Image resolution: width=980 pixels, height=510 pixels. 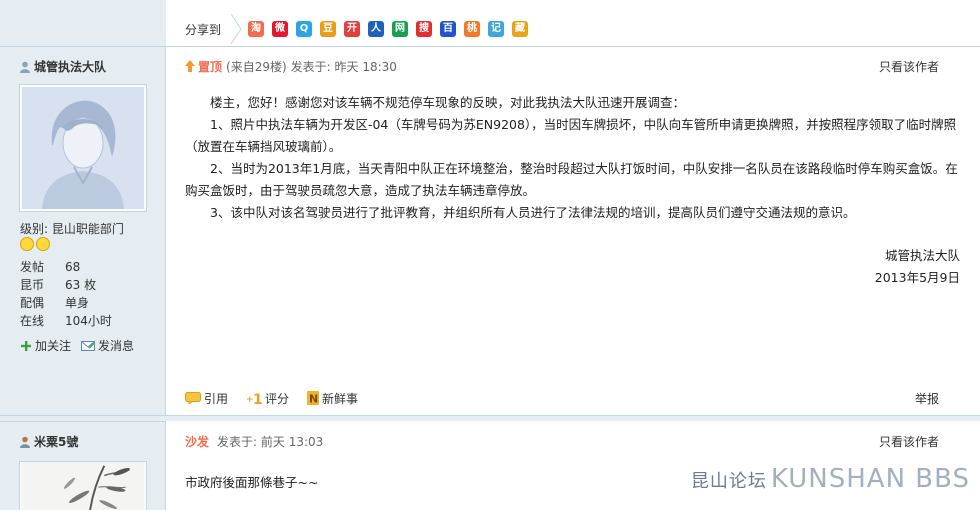 I want to click on arrow-up-icon, so click(x=190, y=66).